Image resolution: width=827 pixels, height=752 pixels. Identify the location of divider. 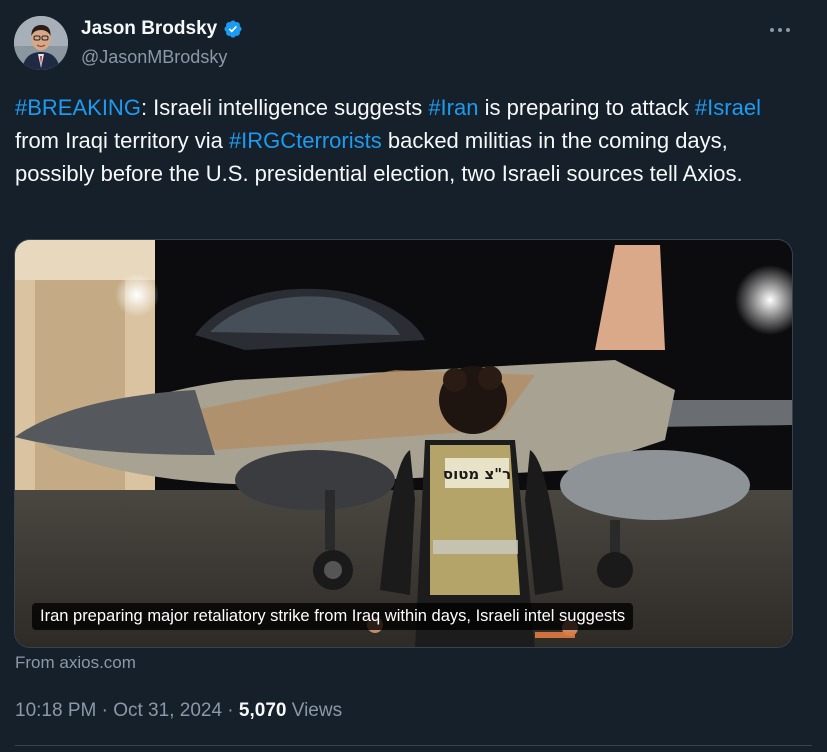
(413, 745).